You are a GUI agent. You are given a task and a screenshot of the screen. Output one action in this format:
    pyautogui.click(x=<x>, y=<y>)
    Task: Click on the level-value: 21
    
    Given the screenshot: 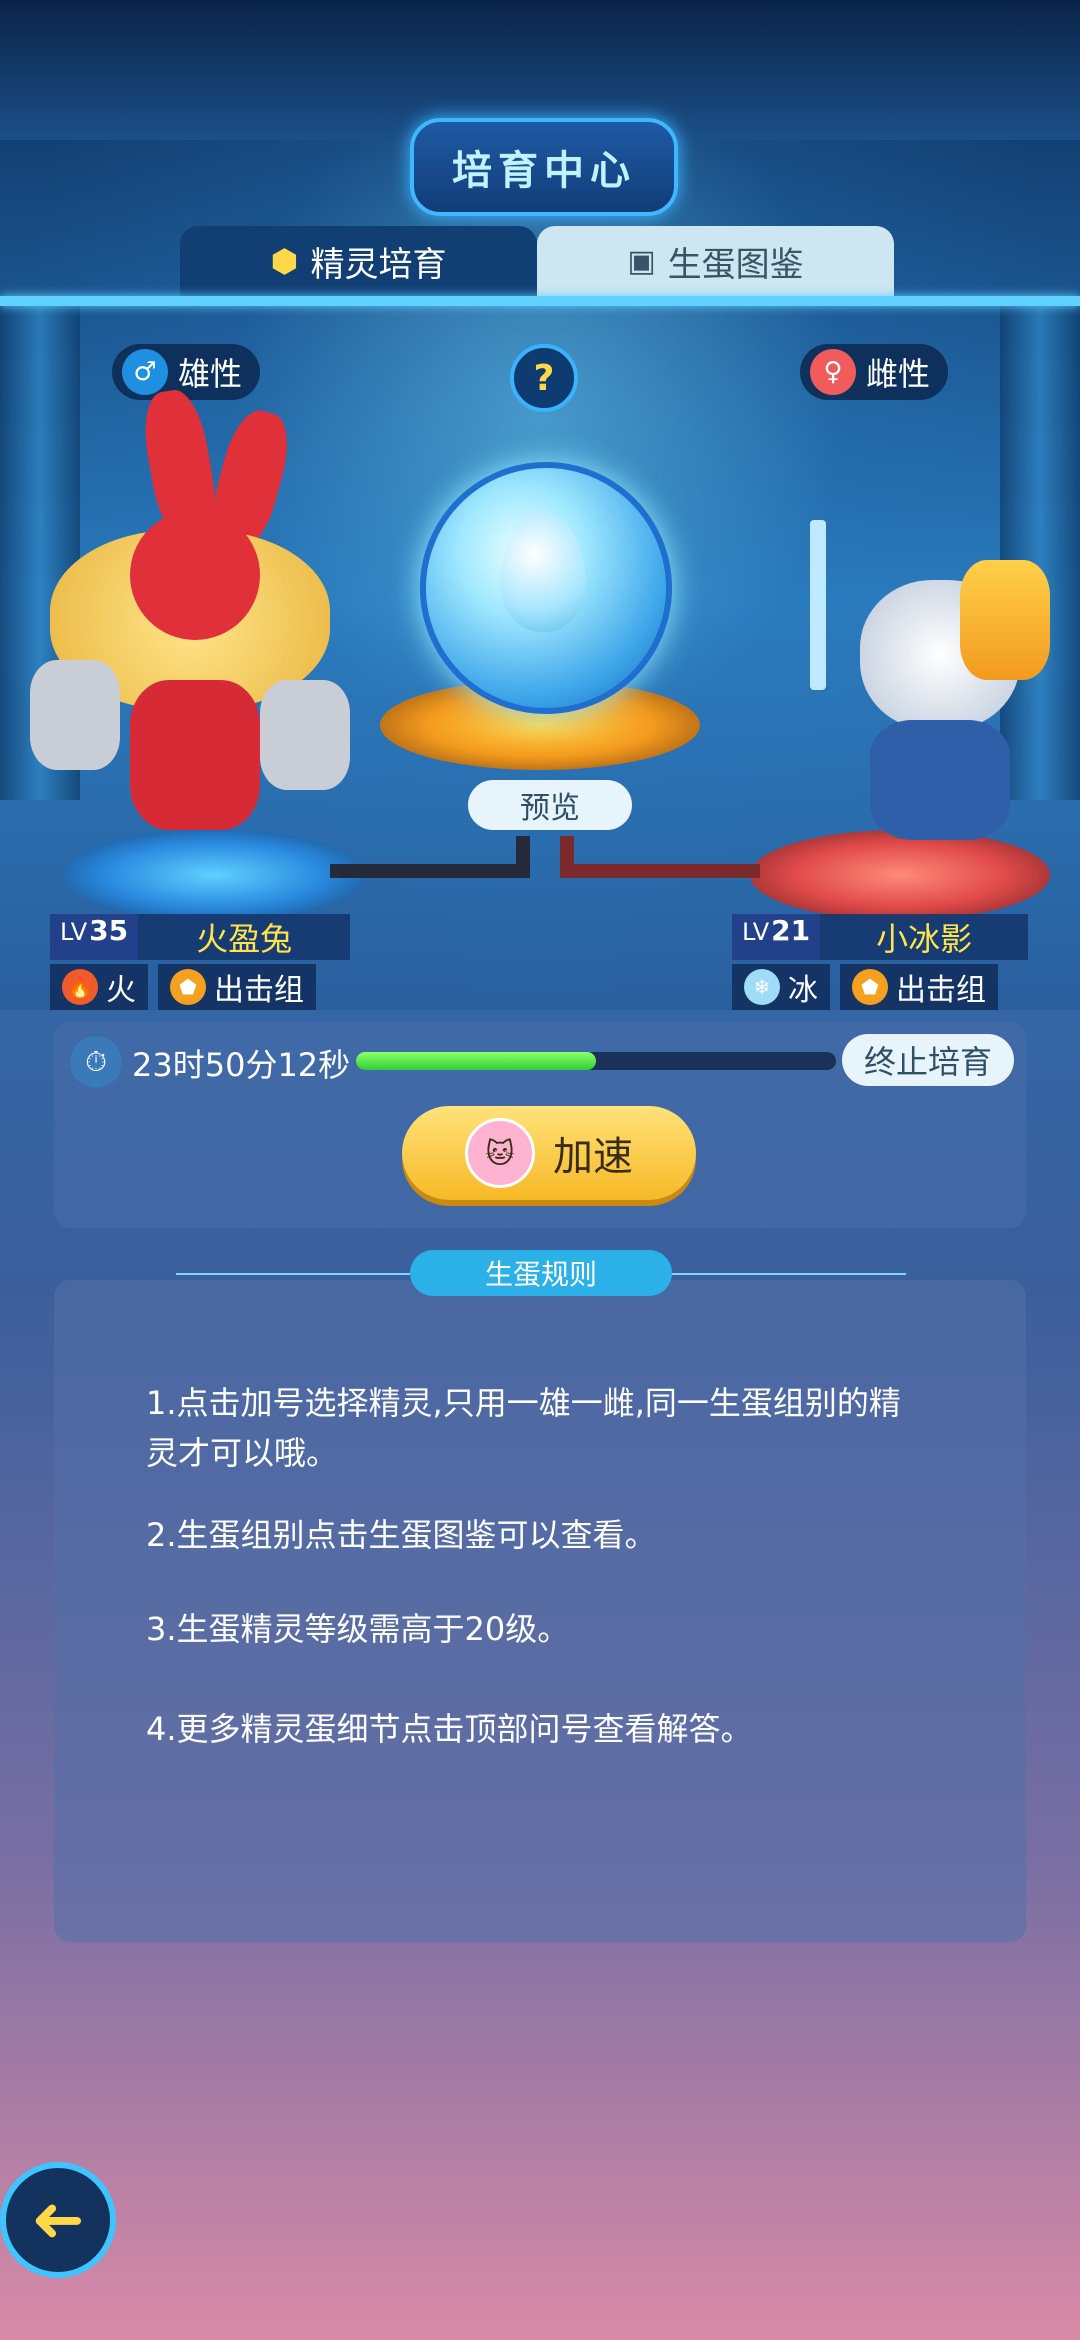 What is the action you would take?
    pyautogui.click(x=791, y=930)
    